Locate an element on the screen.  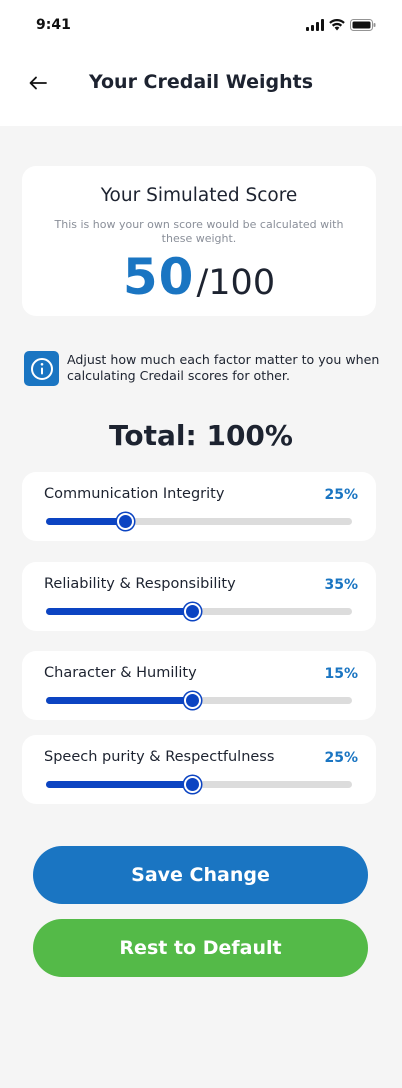
score-card-title: Your Simulated Score is located at coordinates (199, 195).